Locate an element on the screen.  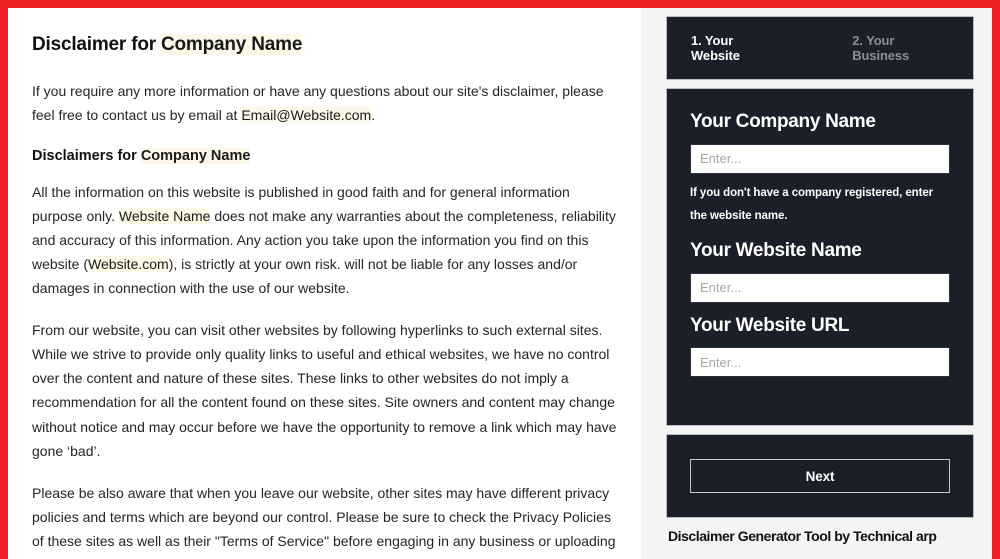
next-button: Next is located at coordinates (820, 476).